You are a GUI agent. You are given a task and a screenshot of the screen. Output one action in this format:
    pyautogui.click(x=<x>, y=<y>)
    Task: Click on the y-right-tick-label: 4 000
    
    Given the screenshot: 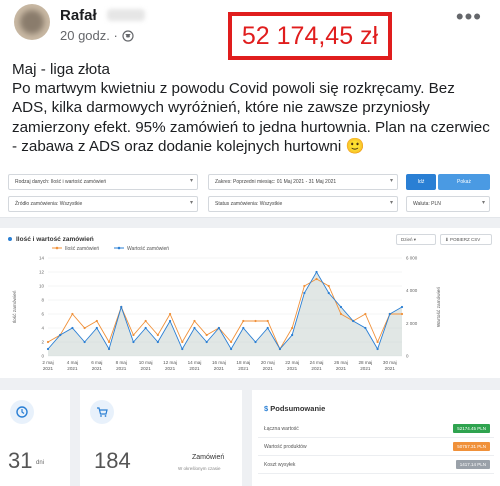 What is the action you would take?
    pyautogui.click(x=412, y=290)
    